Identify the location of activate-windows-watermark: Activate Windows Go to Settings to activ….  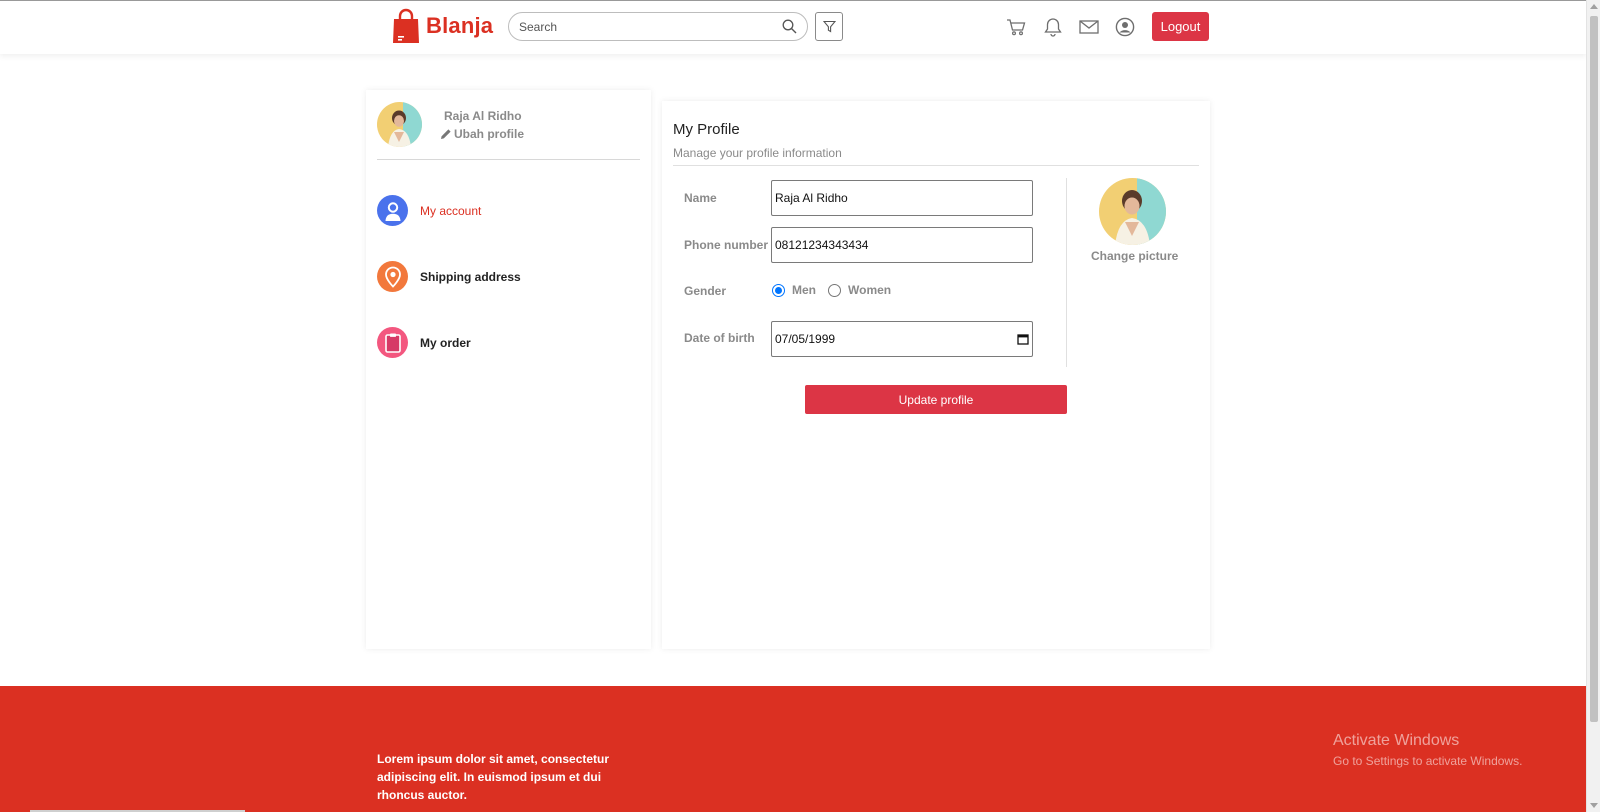
(1427, 750).